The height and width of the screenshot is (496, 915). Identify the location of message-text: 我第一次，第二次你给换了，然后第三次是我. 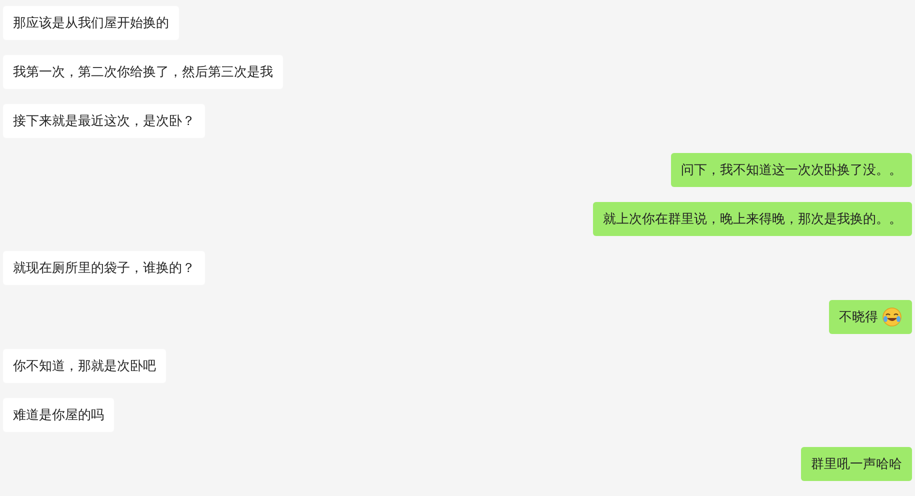
(143, 72).